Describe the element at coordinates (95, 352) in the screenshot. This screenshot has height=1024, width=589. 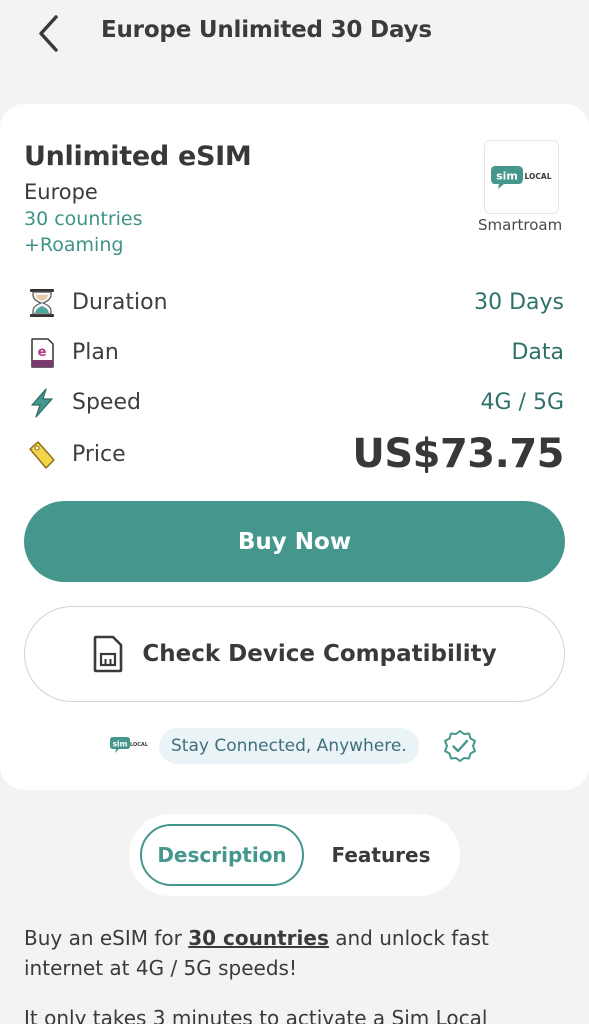
I see `plan-label: Plan` at that location.